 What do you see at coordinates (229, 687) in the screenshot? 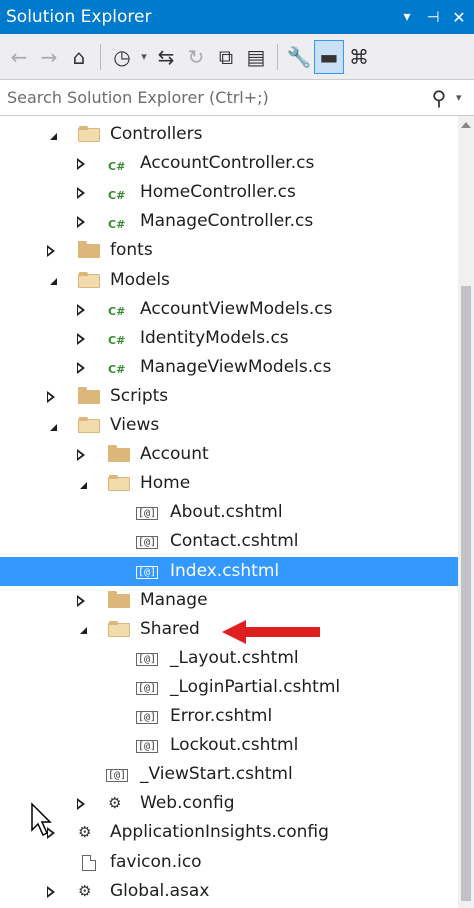
I see `tree-item-loginpartial-cshtml: [@] _LoginPartial.cshtml` at bounding box center [229, 687].